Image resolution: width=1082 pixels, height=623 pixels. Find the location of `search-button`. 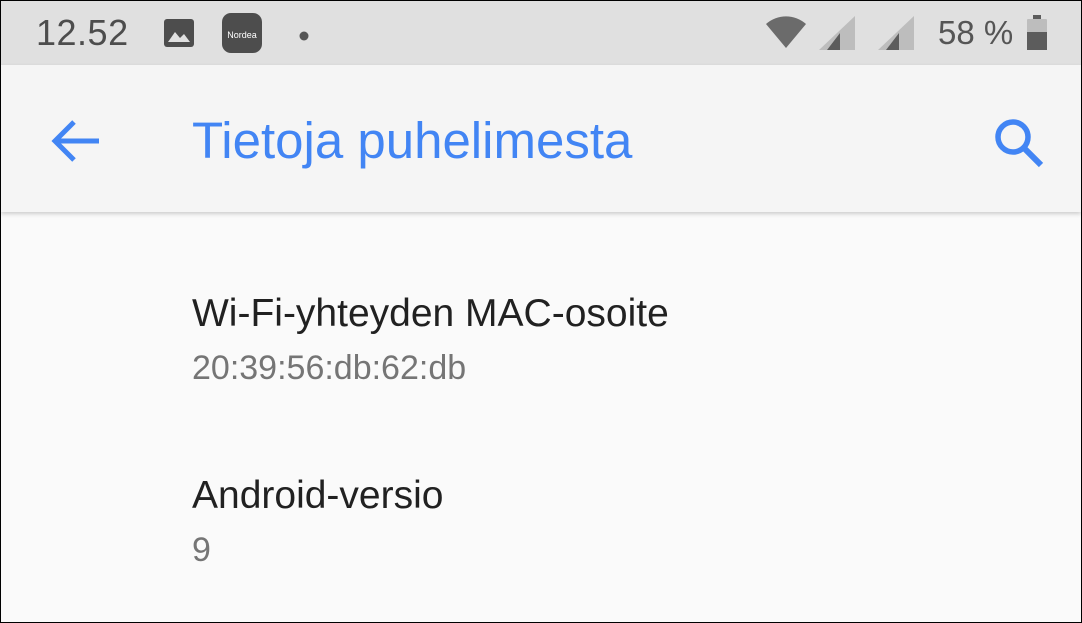

search-button is located at coordinates (1017, 141).